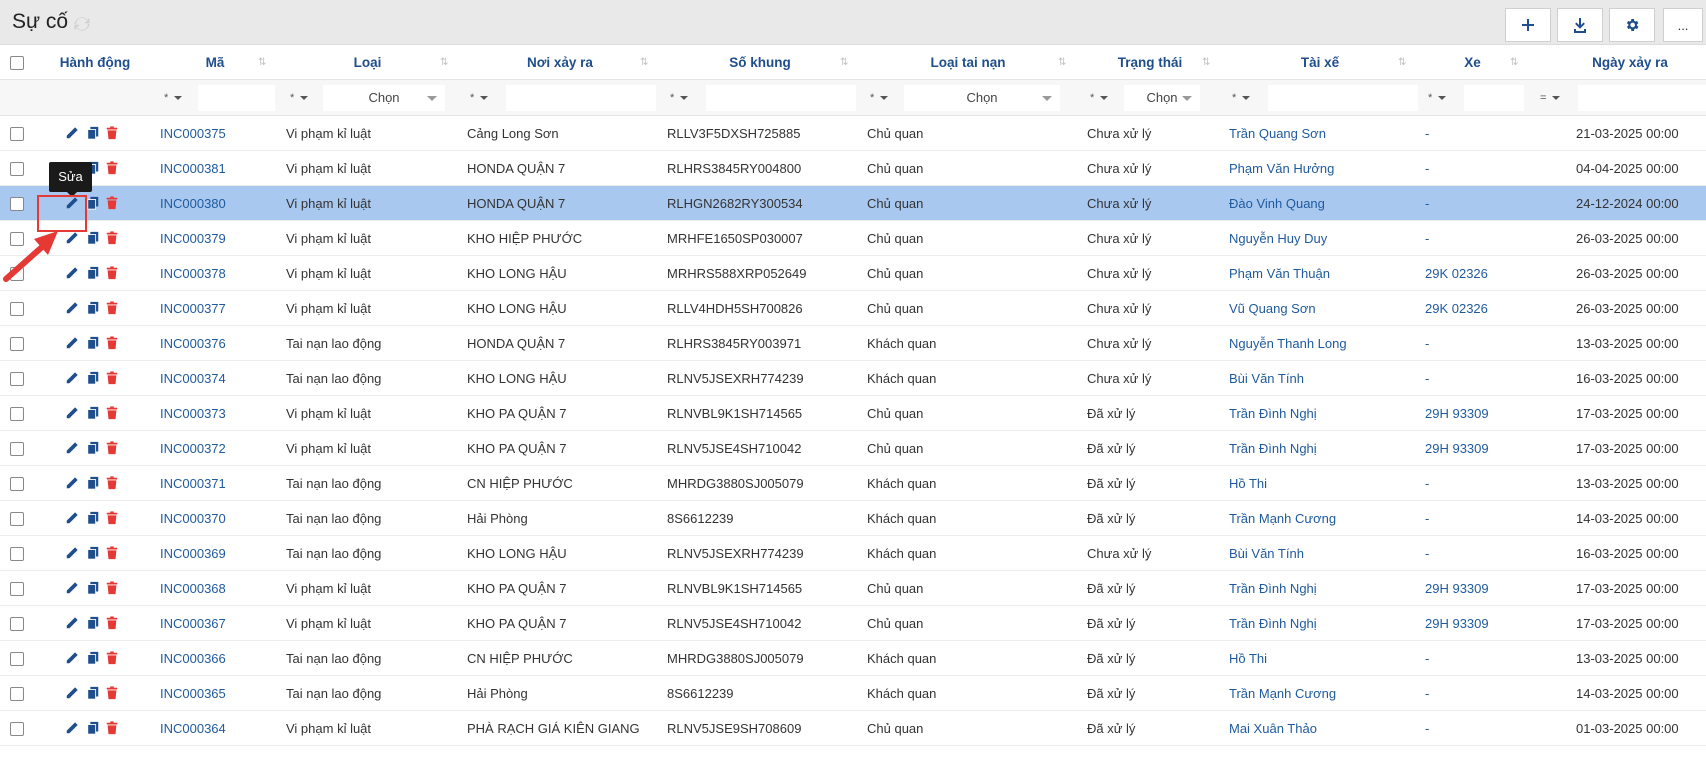  What do you see at coordinates (1642, 98) in the screenshot?
I see `filter-date-input` at bounding box center [1642, 98].